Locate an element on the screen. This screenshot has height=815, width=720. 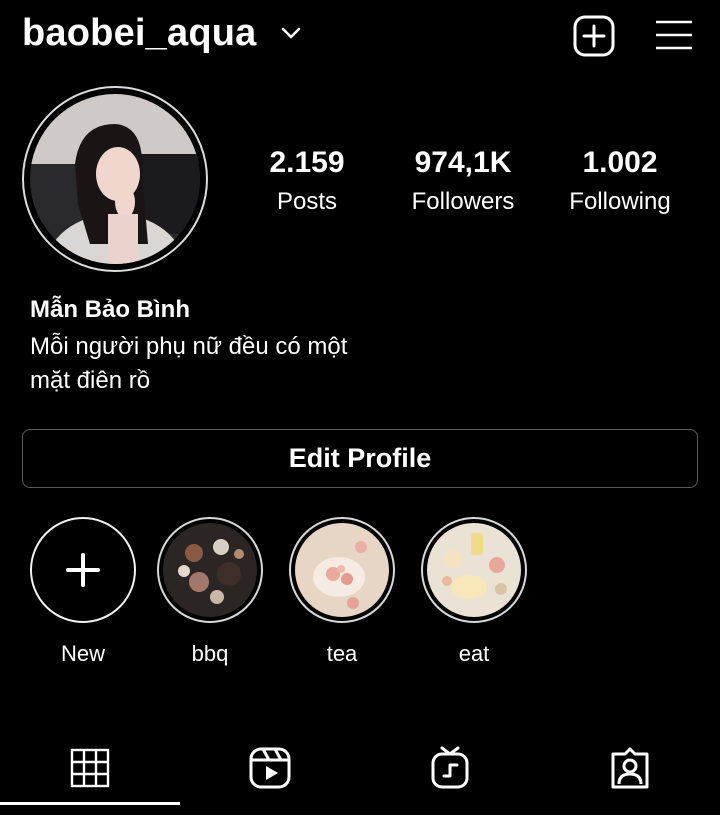
reels-icon is located at coordinates (270, 768).